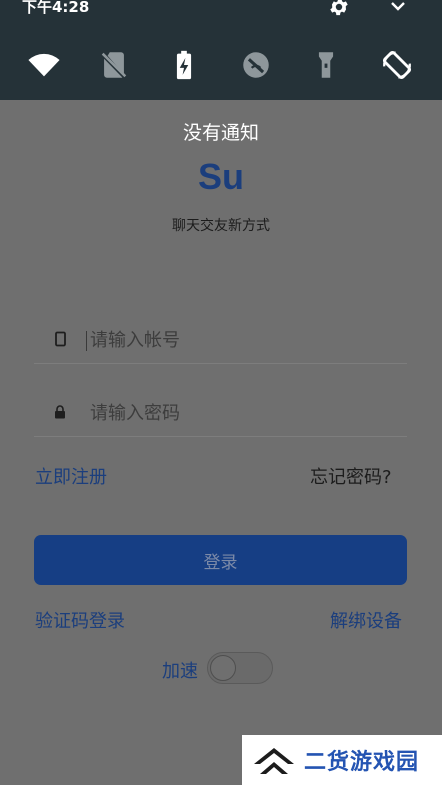 The image size is (442, 785). I want to click on gear-icon, so click(339, 9).